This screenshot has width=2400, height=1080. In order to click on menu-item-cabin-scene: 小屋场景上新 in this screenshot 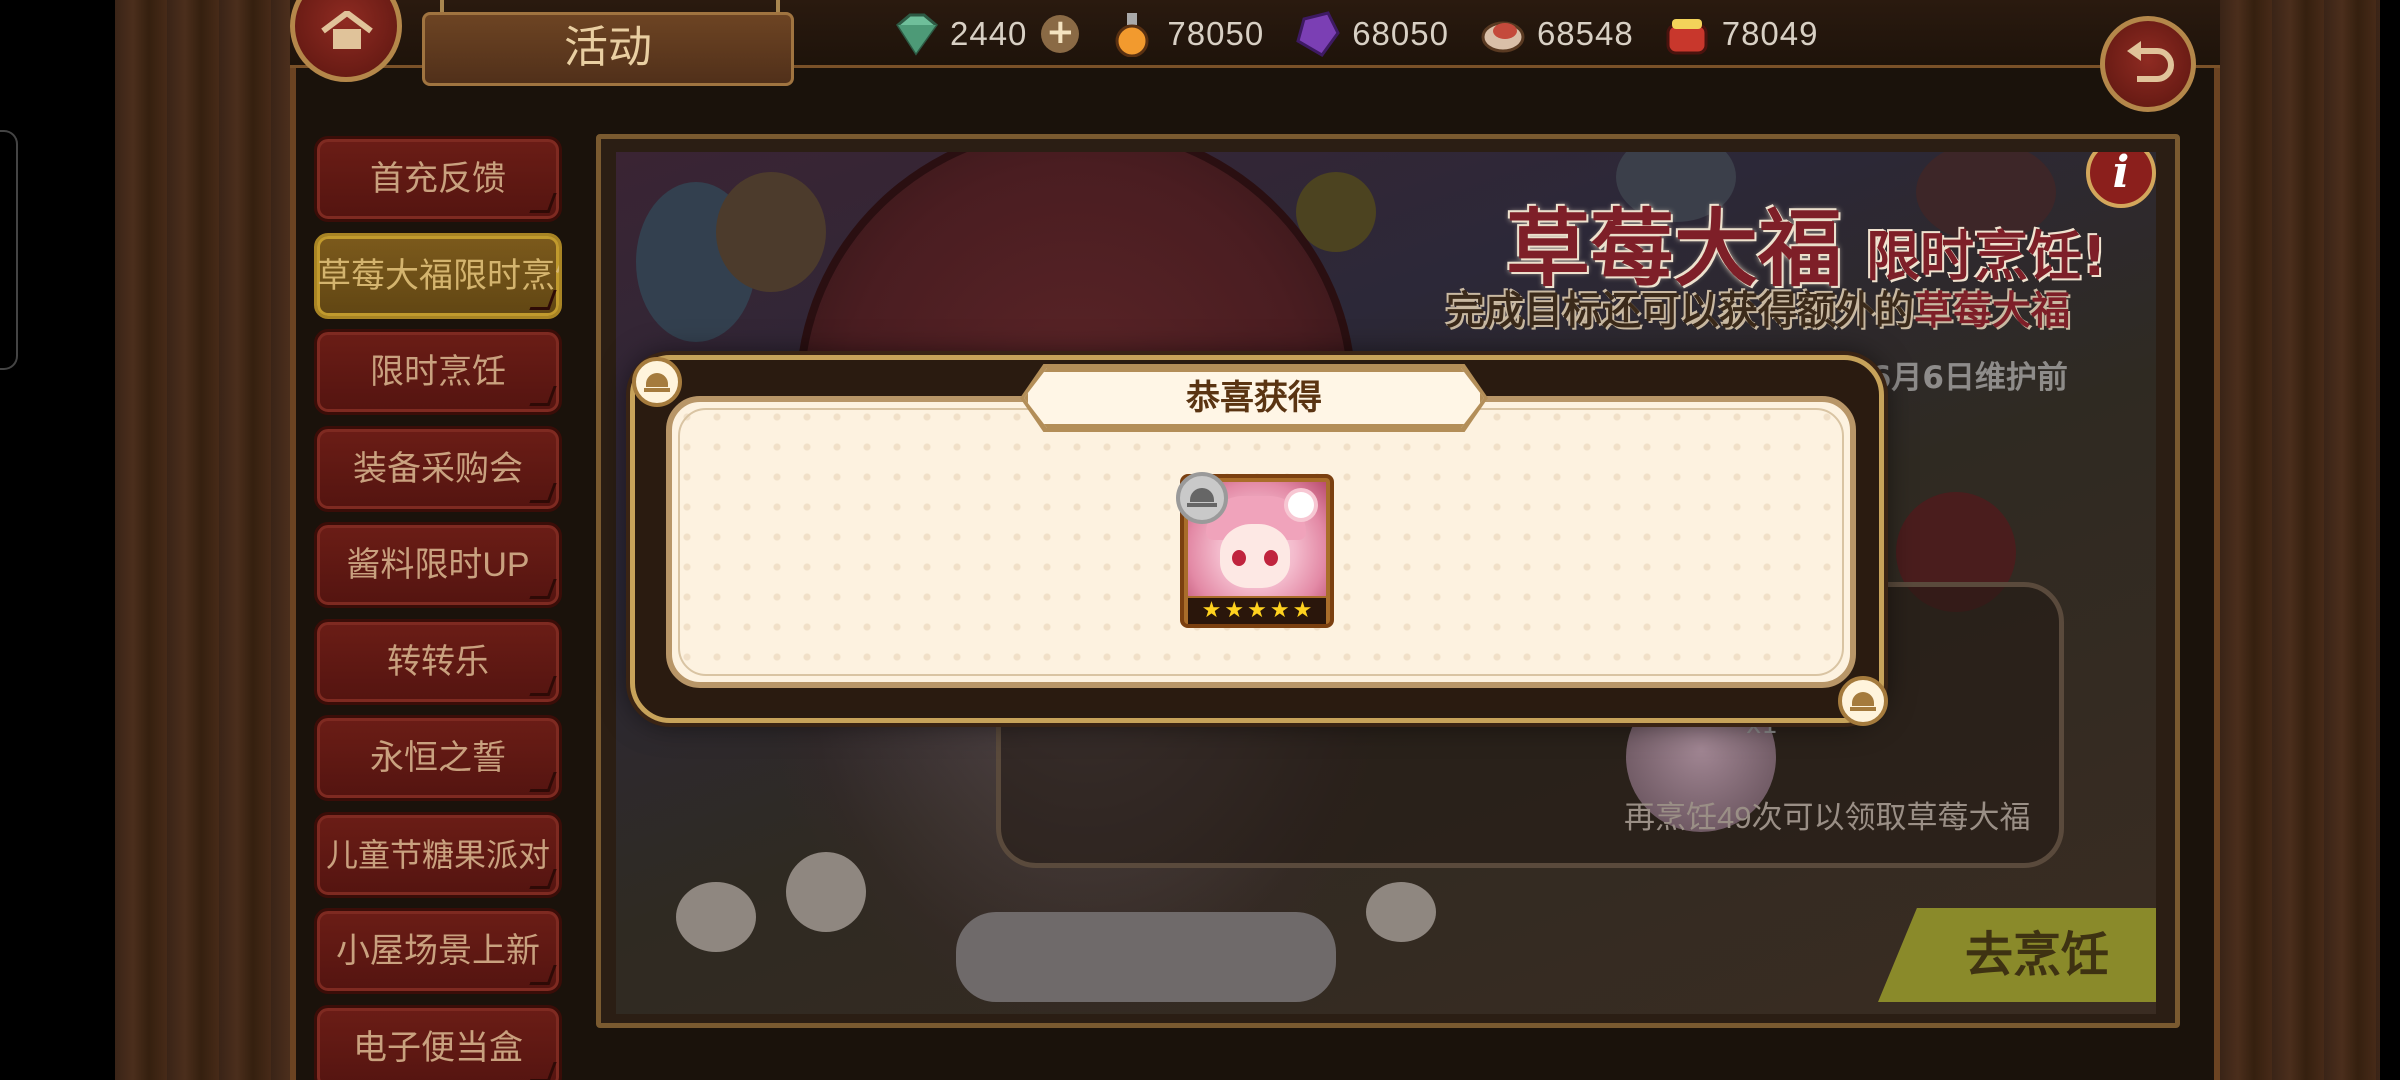, I will do `click(438, 951)`.